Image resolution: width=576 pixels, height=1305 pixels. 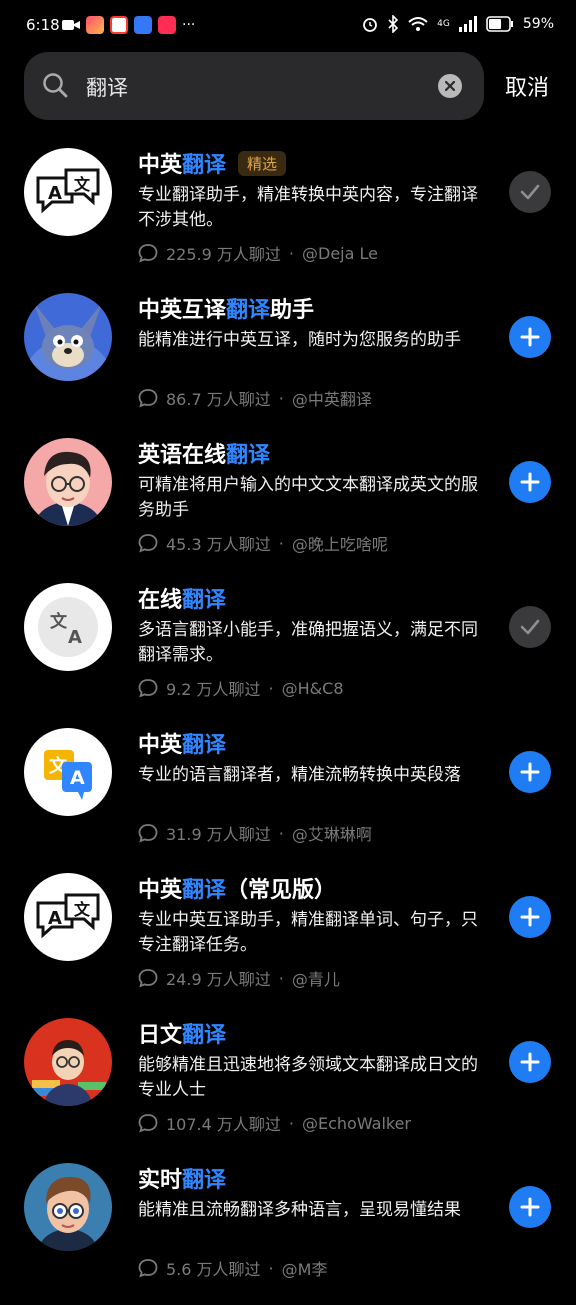 I want to click on video-icon, so click(x=71, y=25).